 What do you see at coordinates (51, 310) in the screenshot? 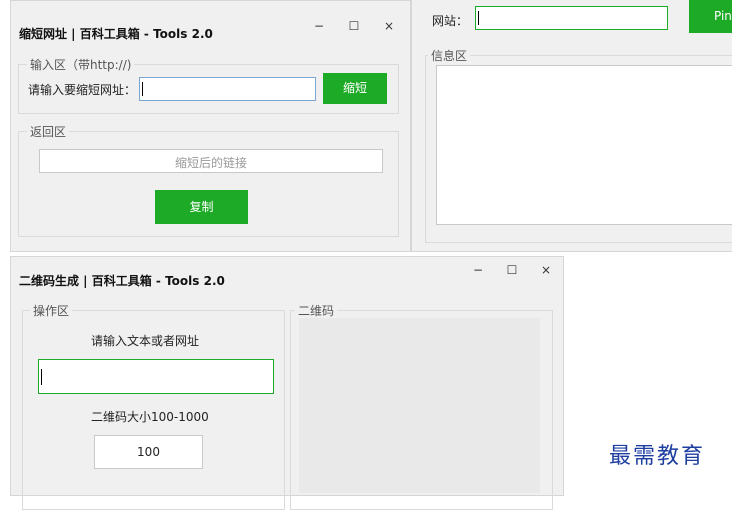
I see `operation-group-label: 操作区` at bounding box center [51, 310].